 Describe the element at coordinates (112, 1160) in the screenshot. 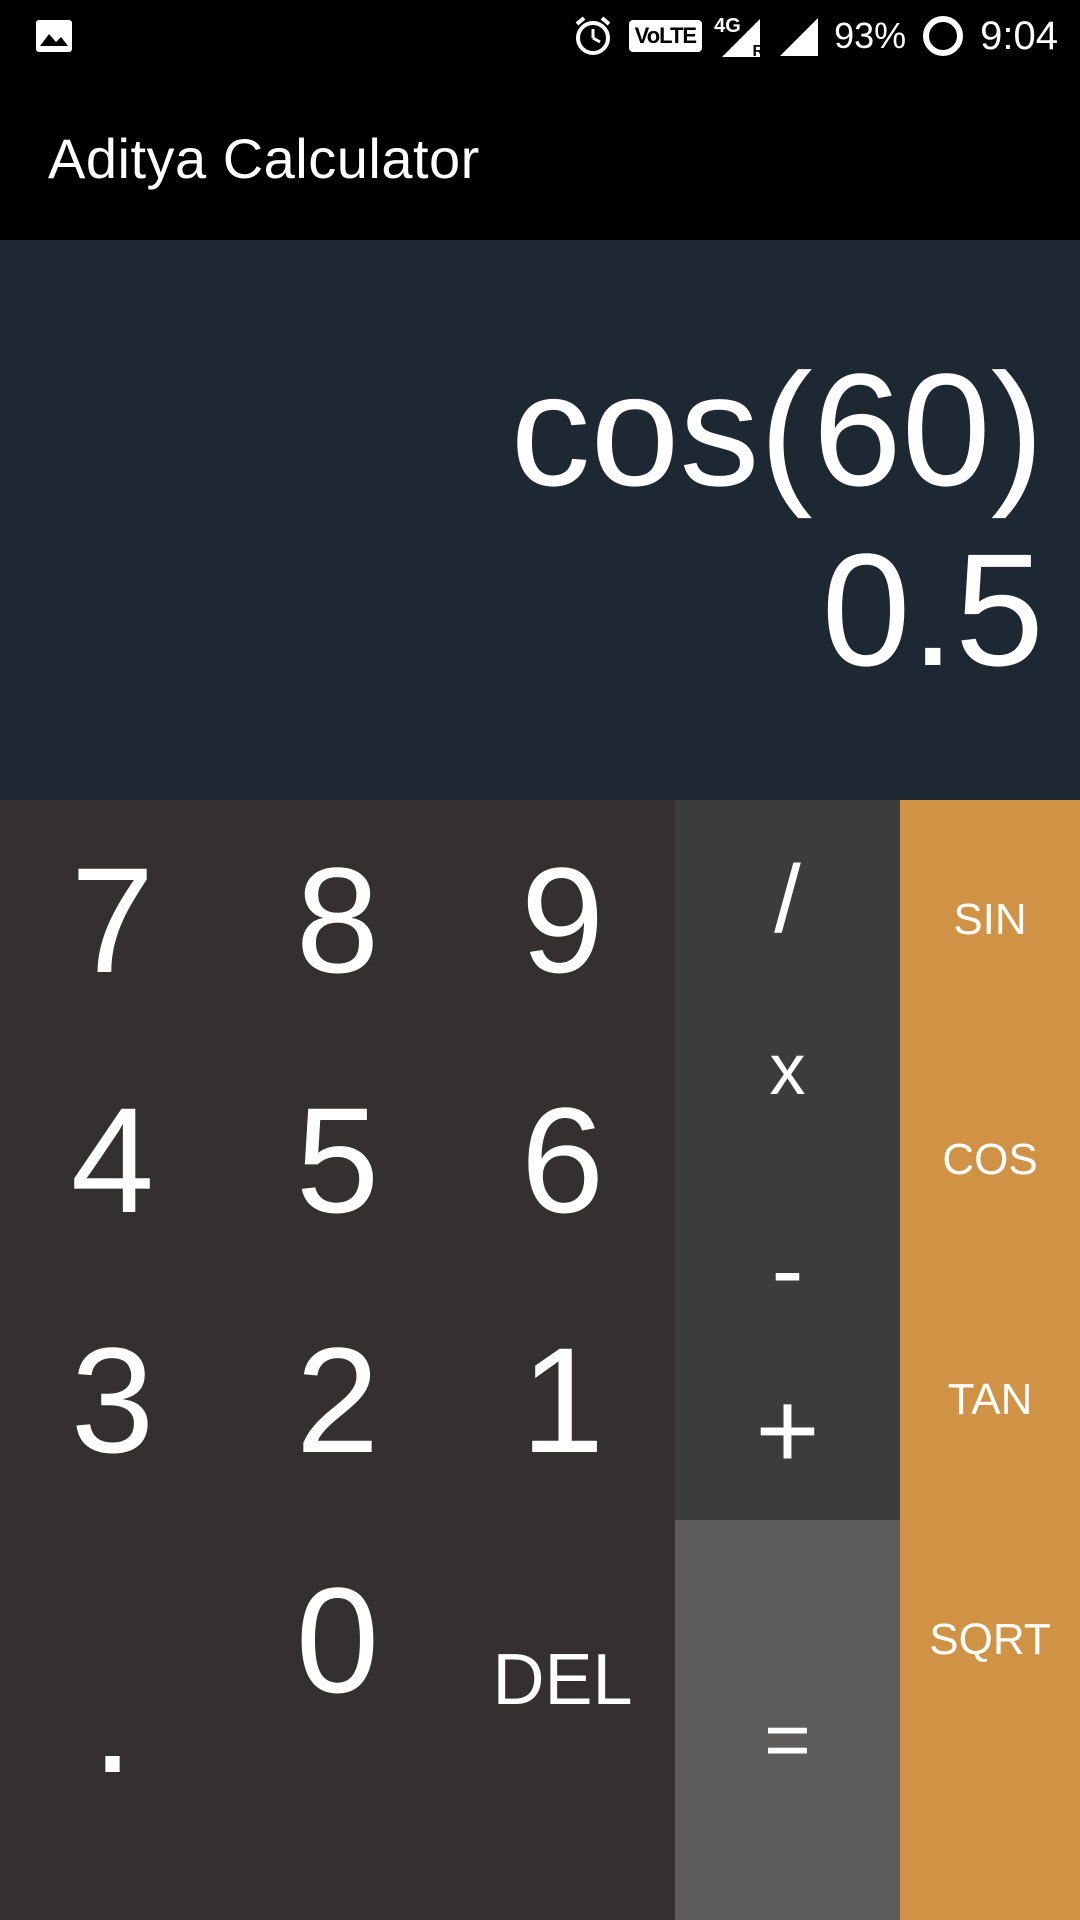

I see `key-4: 4` at that location.